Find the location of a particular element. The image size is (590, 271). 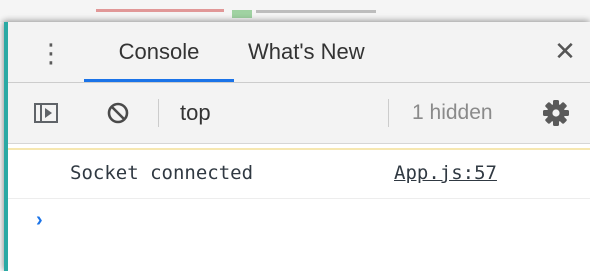

tab-whats-new: What's New is located at coordinates (306, 52).